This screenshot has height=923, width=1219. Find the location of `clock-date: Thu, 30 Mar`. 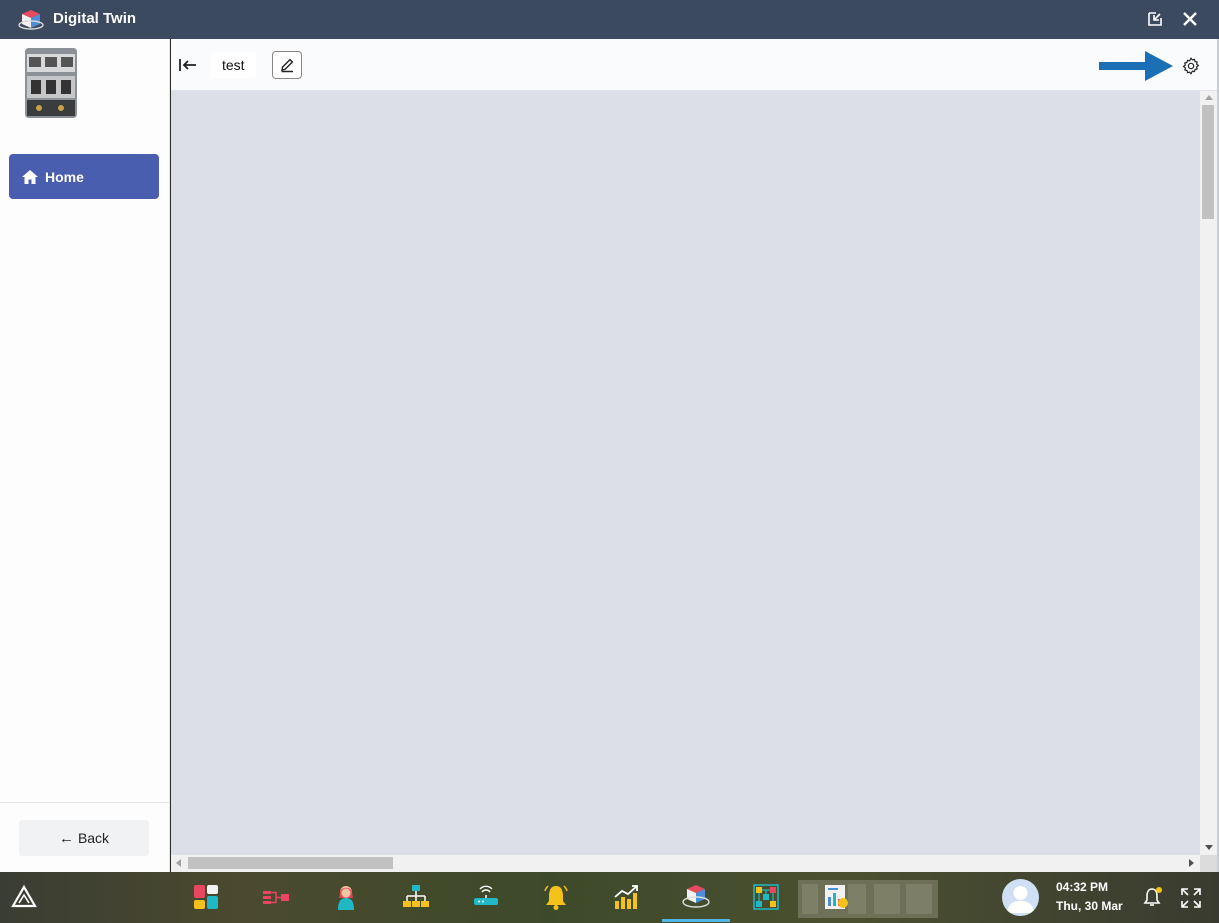

clock-date: Thu, 30 Mar is located at coordinates (1089, 906).